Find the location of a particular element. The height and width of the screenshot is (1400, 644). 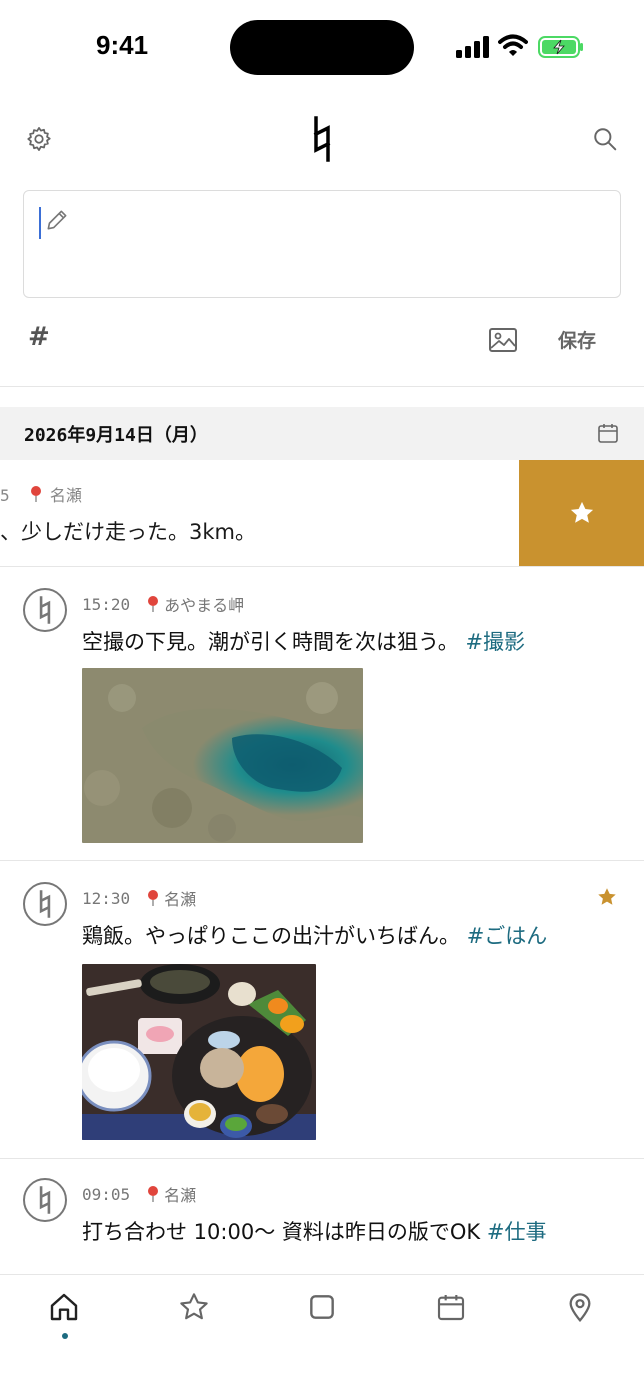

dynamic-island is located at coordinates (322, 47).